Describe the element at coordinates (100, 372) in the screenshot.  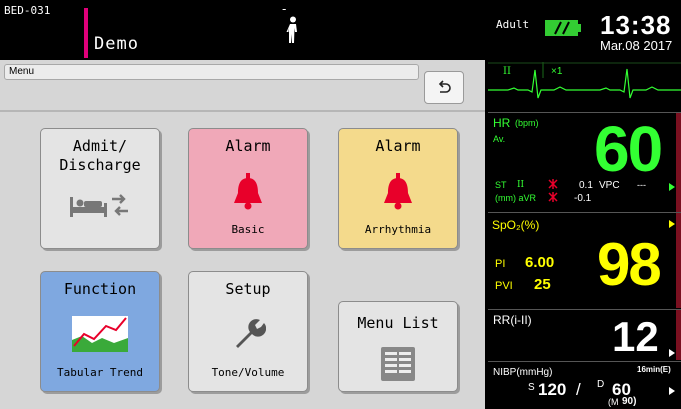
I see `tile-subtitle: Tabular Trend` at that location.